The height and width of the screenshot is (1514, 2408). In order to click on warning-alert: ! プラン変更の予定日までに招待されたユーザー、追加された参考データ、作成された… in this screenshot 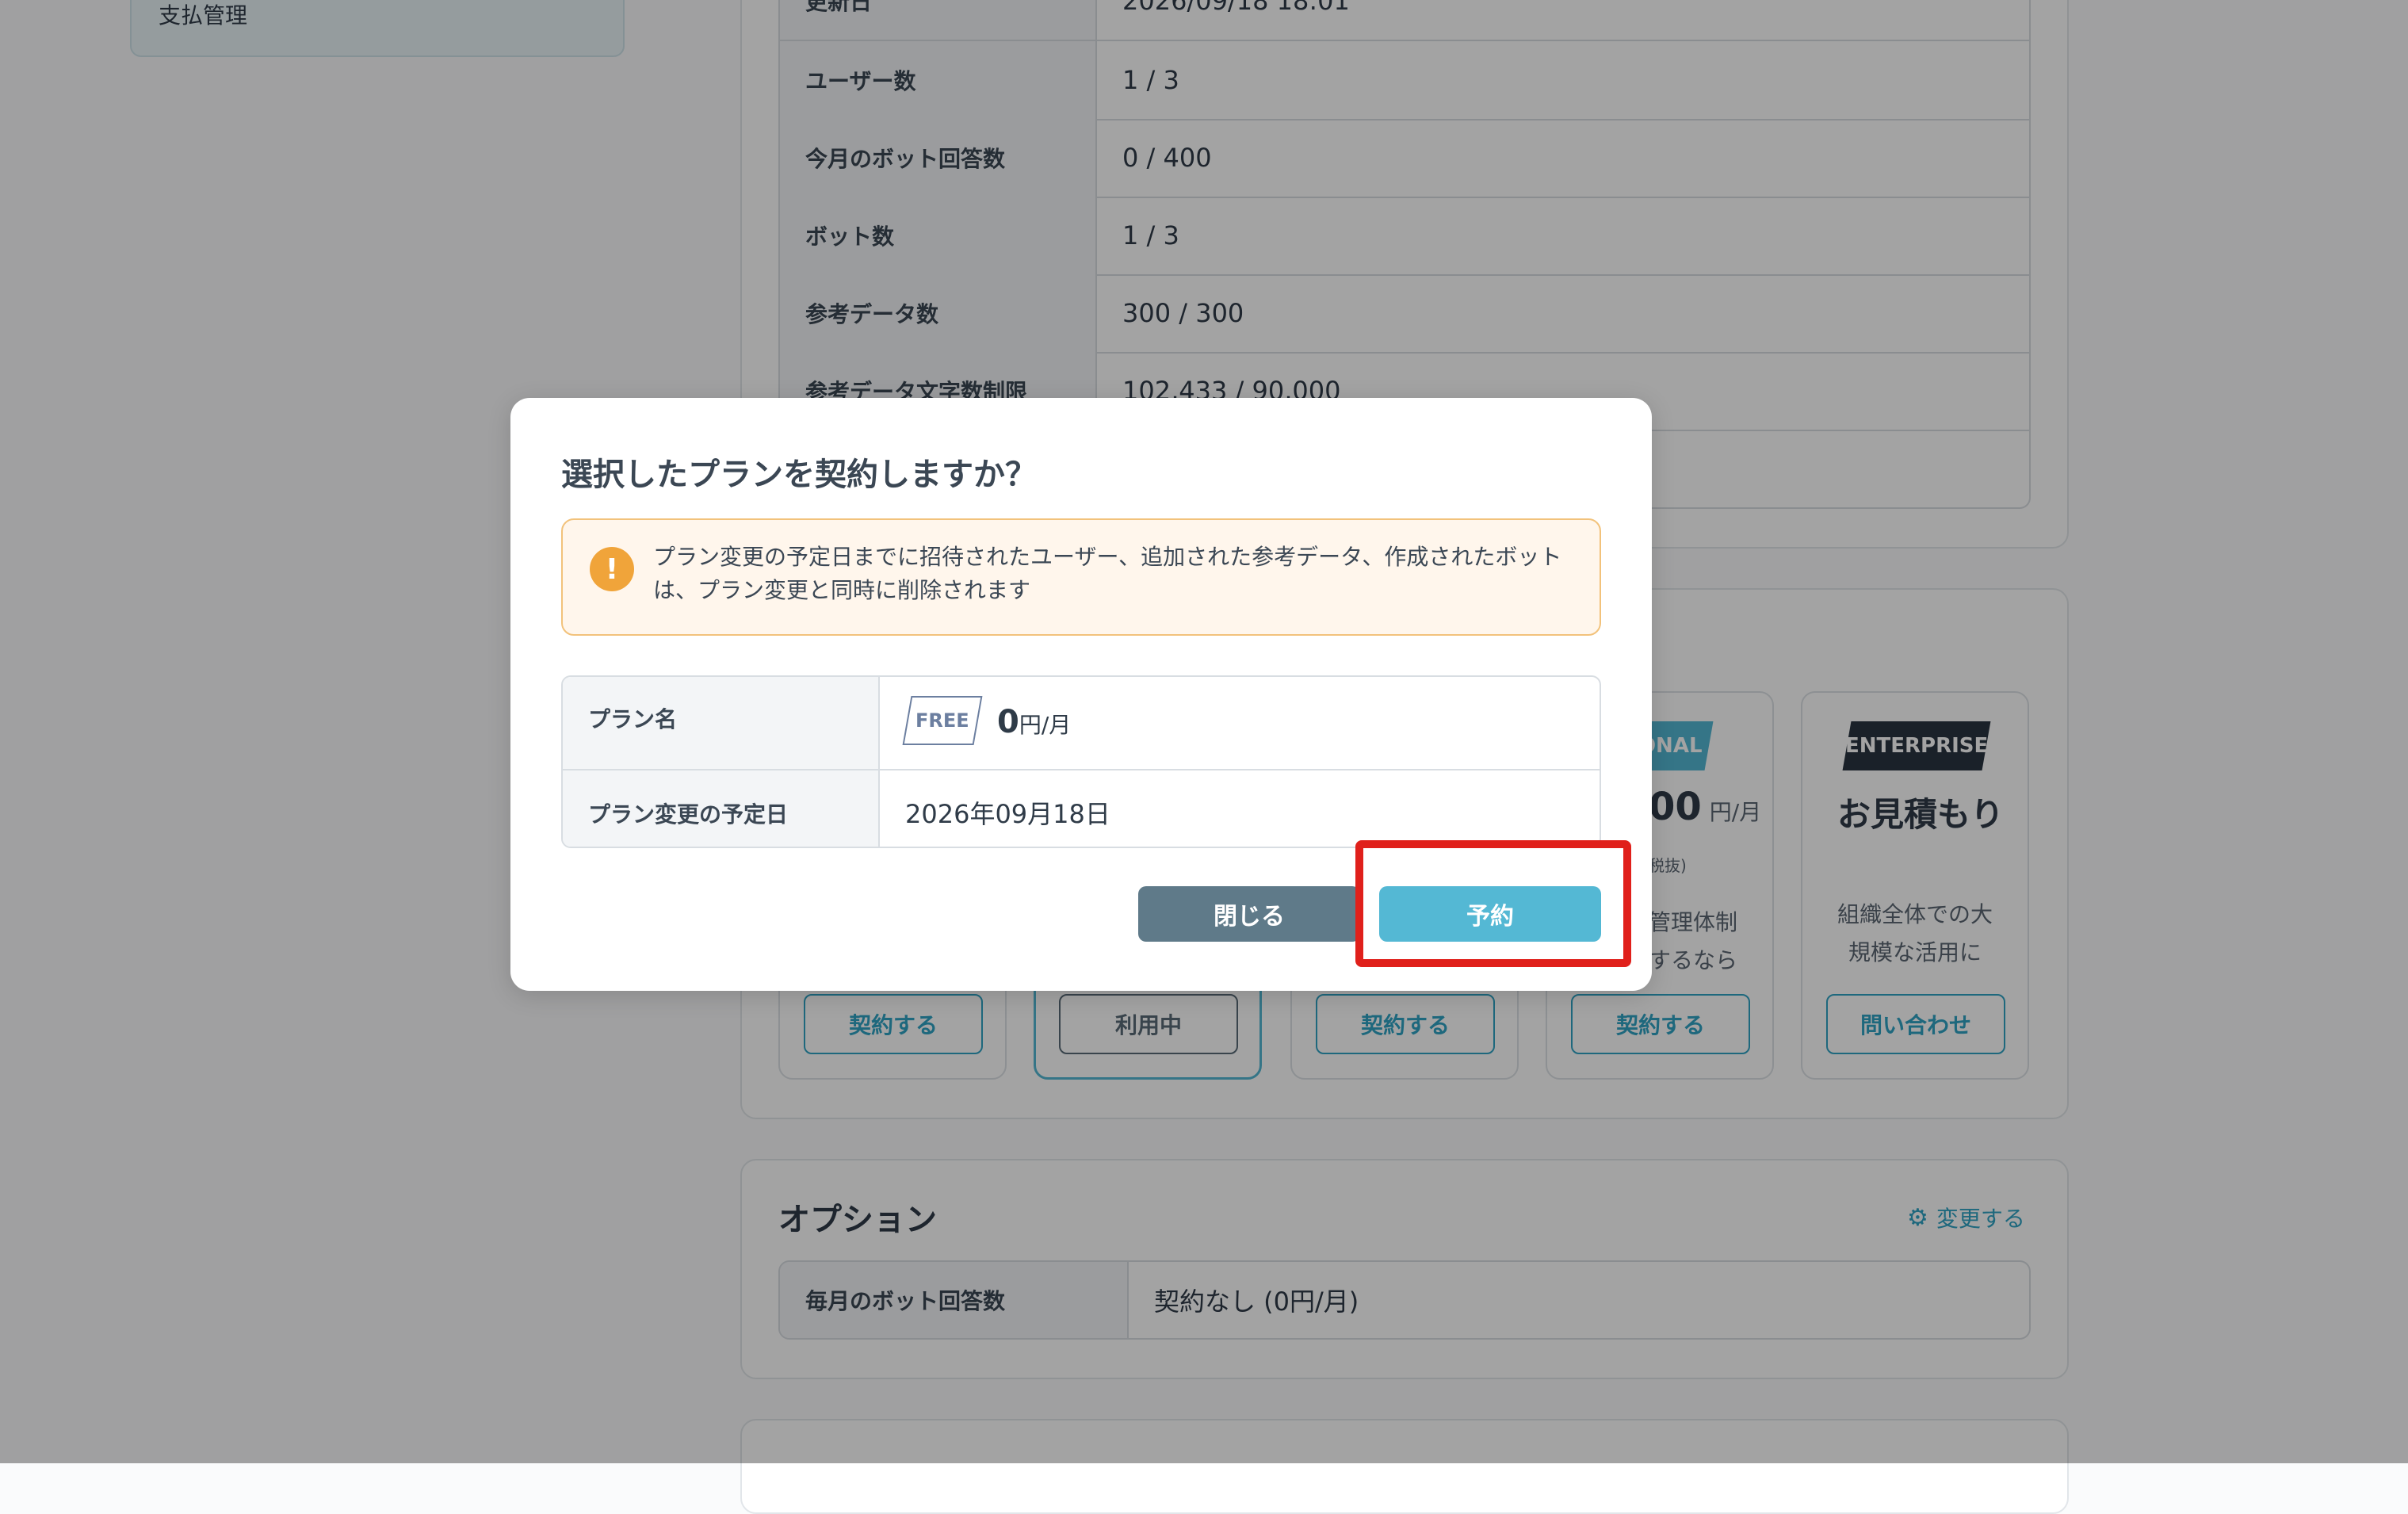, I will do `click(1081, 577)`.